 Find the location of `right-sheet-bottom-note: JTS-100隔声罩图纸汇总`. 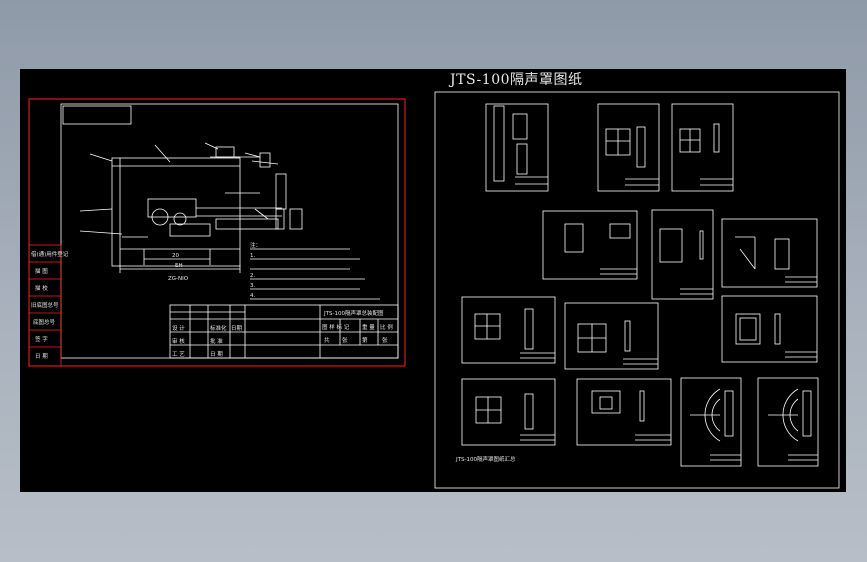

right-sheet-bottom-note: JTS-100隔声罩图纸汇总 is located at coordinates (485, 459).